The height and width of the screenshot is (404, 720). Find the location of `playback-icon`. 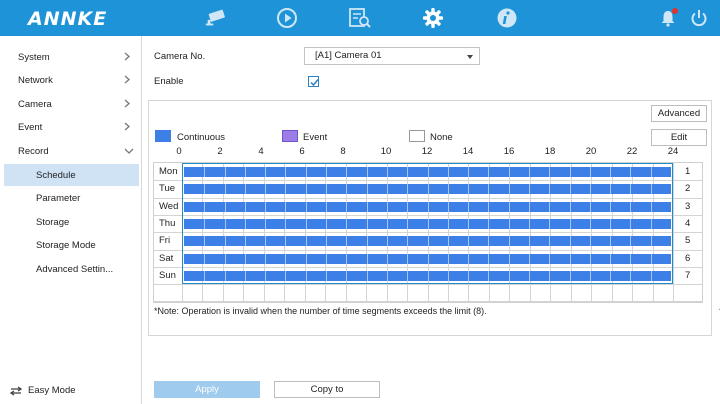

playback-icon is located at coordinates (287, 18).